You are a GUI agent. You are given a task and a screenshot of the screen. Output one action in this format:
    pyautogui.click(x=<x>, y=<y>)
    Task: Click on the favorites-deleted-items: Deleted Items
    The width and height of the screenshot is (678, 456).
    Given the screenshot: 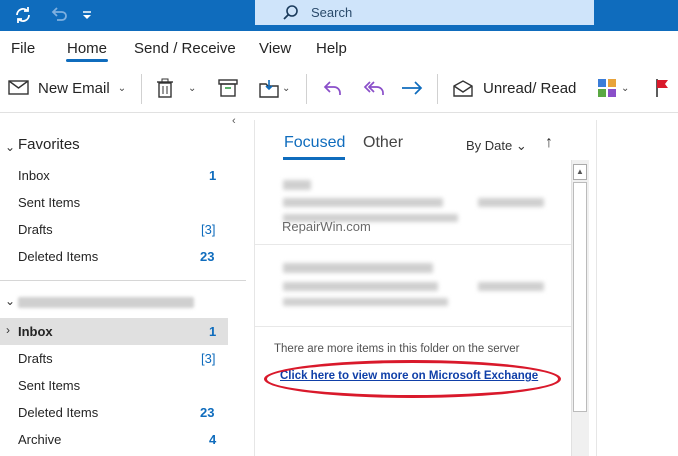 What is the action you would take?
    pyautogui.click(x=58, y=256)
    